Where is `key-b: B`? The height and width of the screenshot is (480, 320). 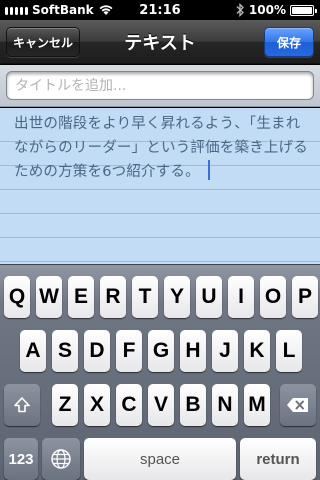
key-b: B is located at coordinates (193, 405).